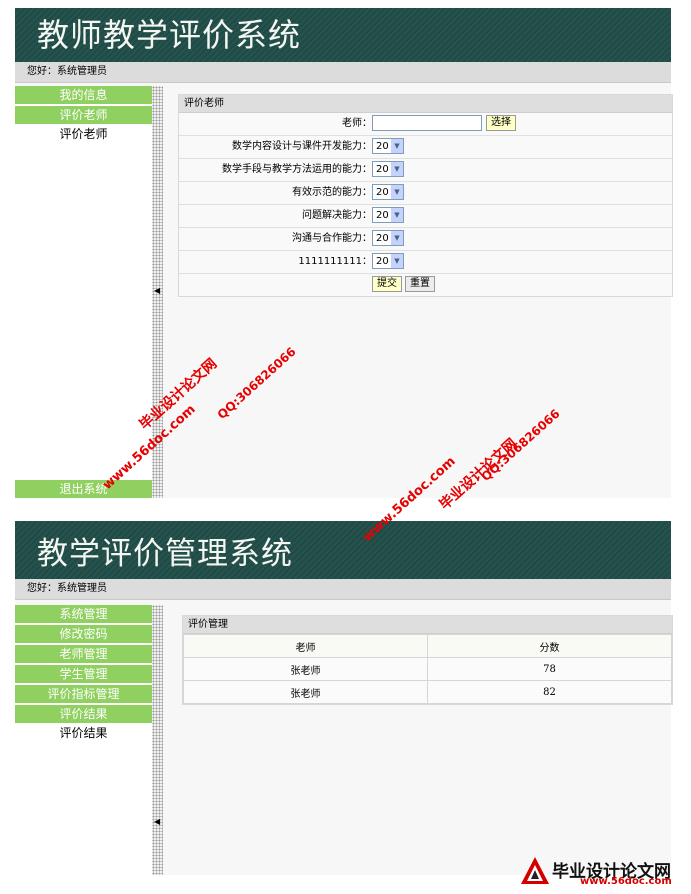 This screenshot has width=691, height=894. Describe the element at coordinates (343, 35) in the screenshot. I see `app-banner: 教师教学评价系统` at that location.